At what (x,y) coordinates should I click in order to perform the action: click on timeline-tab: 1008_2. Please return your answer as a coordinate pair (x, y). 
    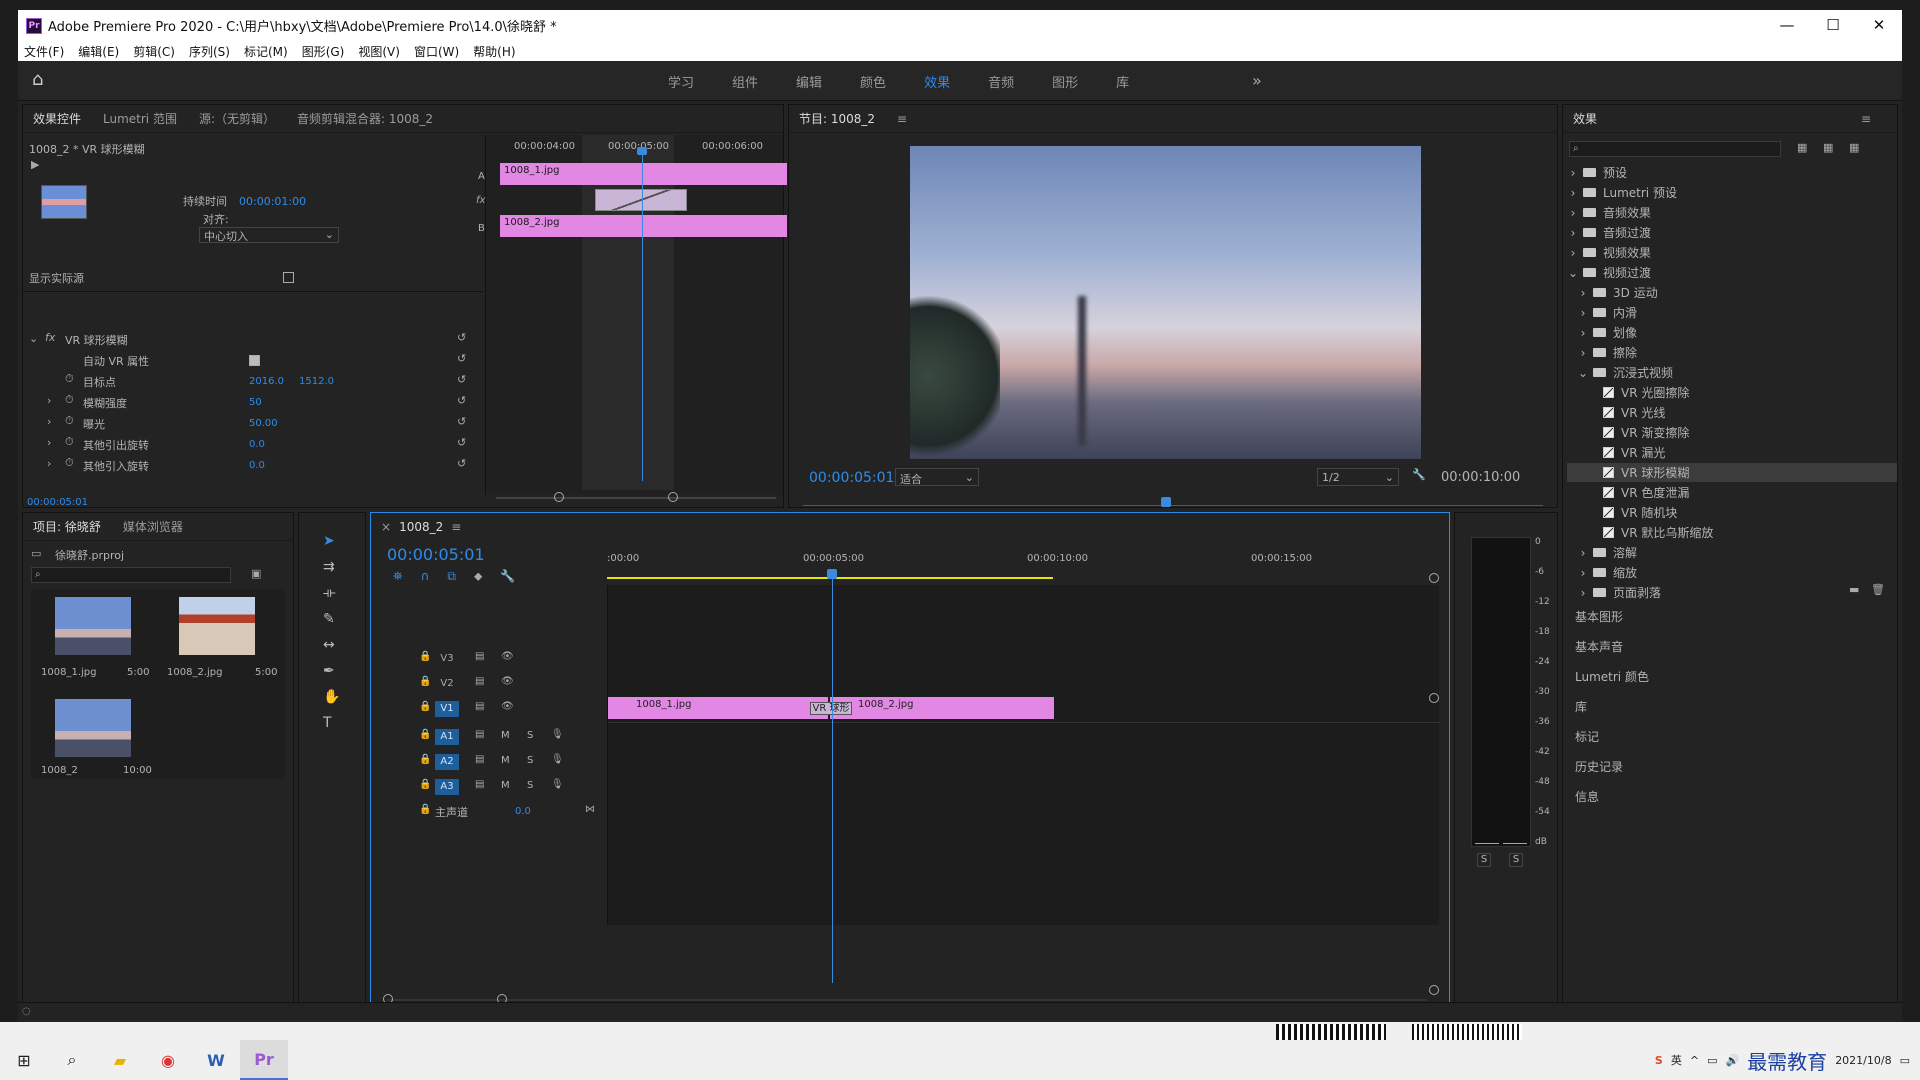
    Looking at the image, I should click on (421, 527).